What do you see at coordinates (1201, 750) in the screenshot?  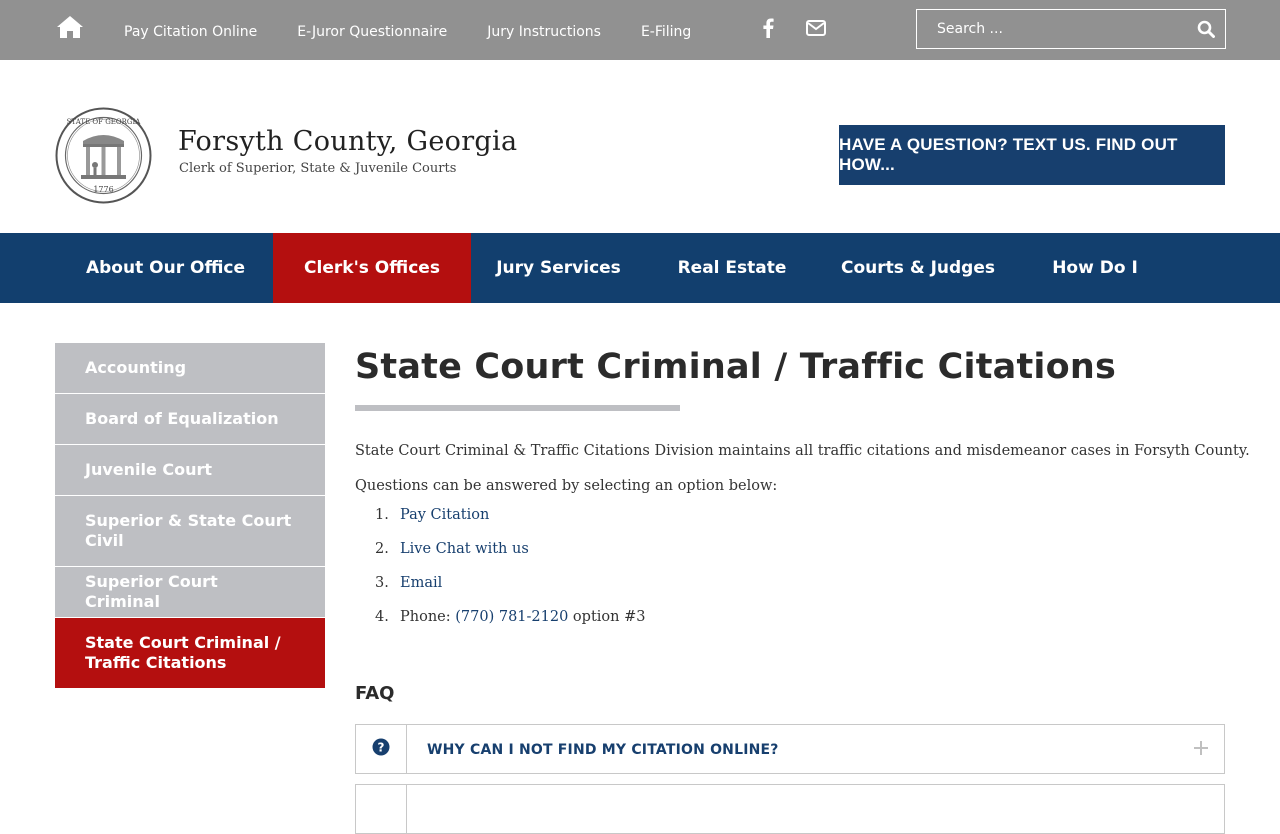 I see `expand-plus-icon` at bounding box center [1201, 750].